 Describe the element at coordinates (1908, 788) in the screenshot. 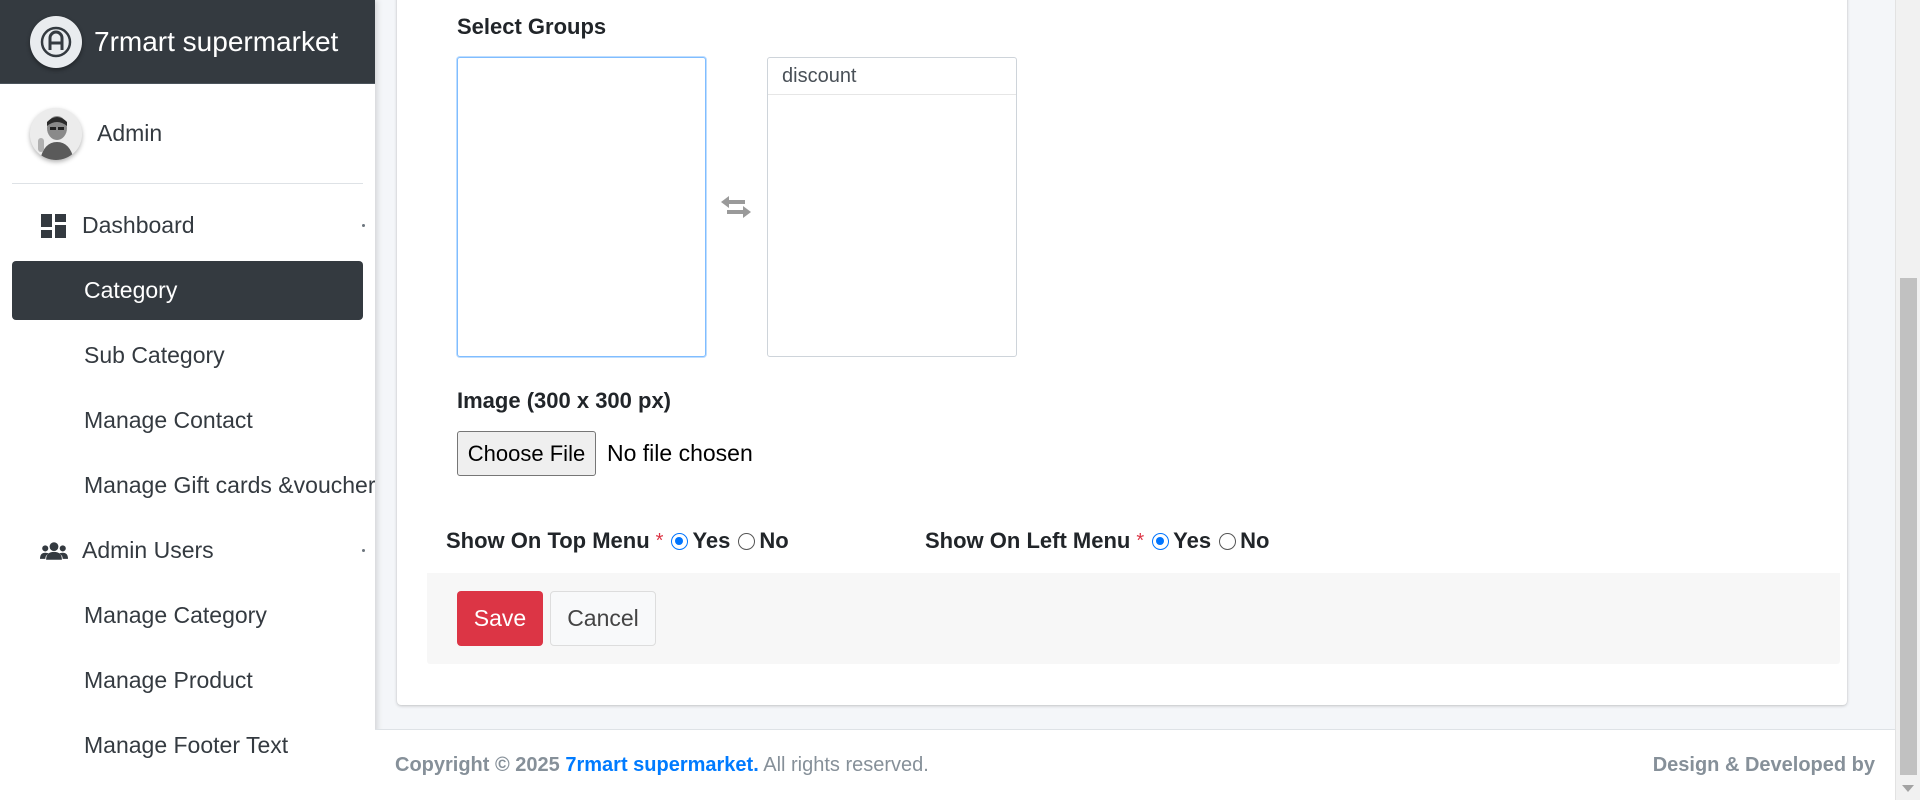

I see `scroll-down-icon` at that location.